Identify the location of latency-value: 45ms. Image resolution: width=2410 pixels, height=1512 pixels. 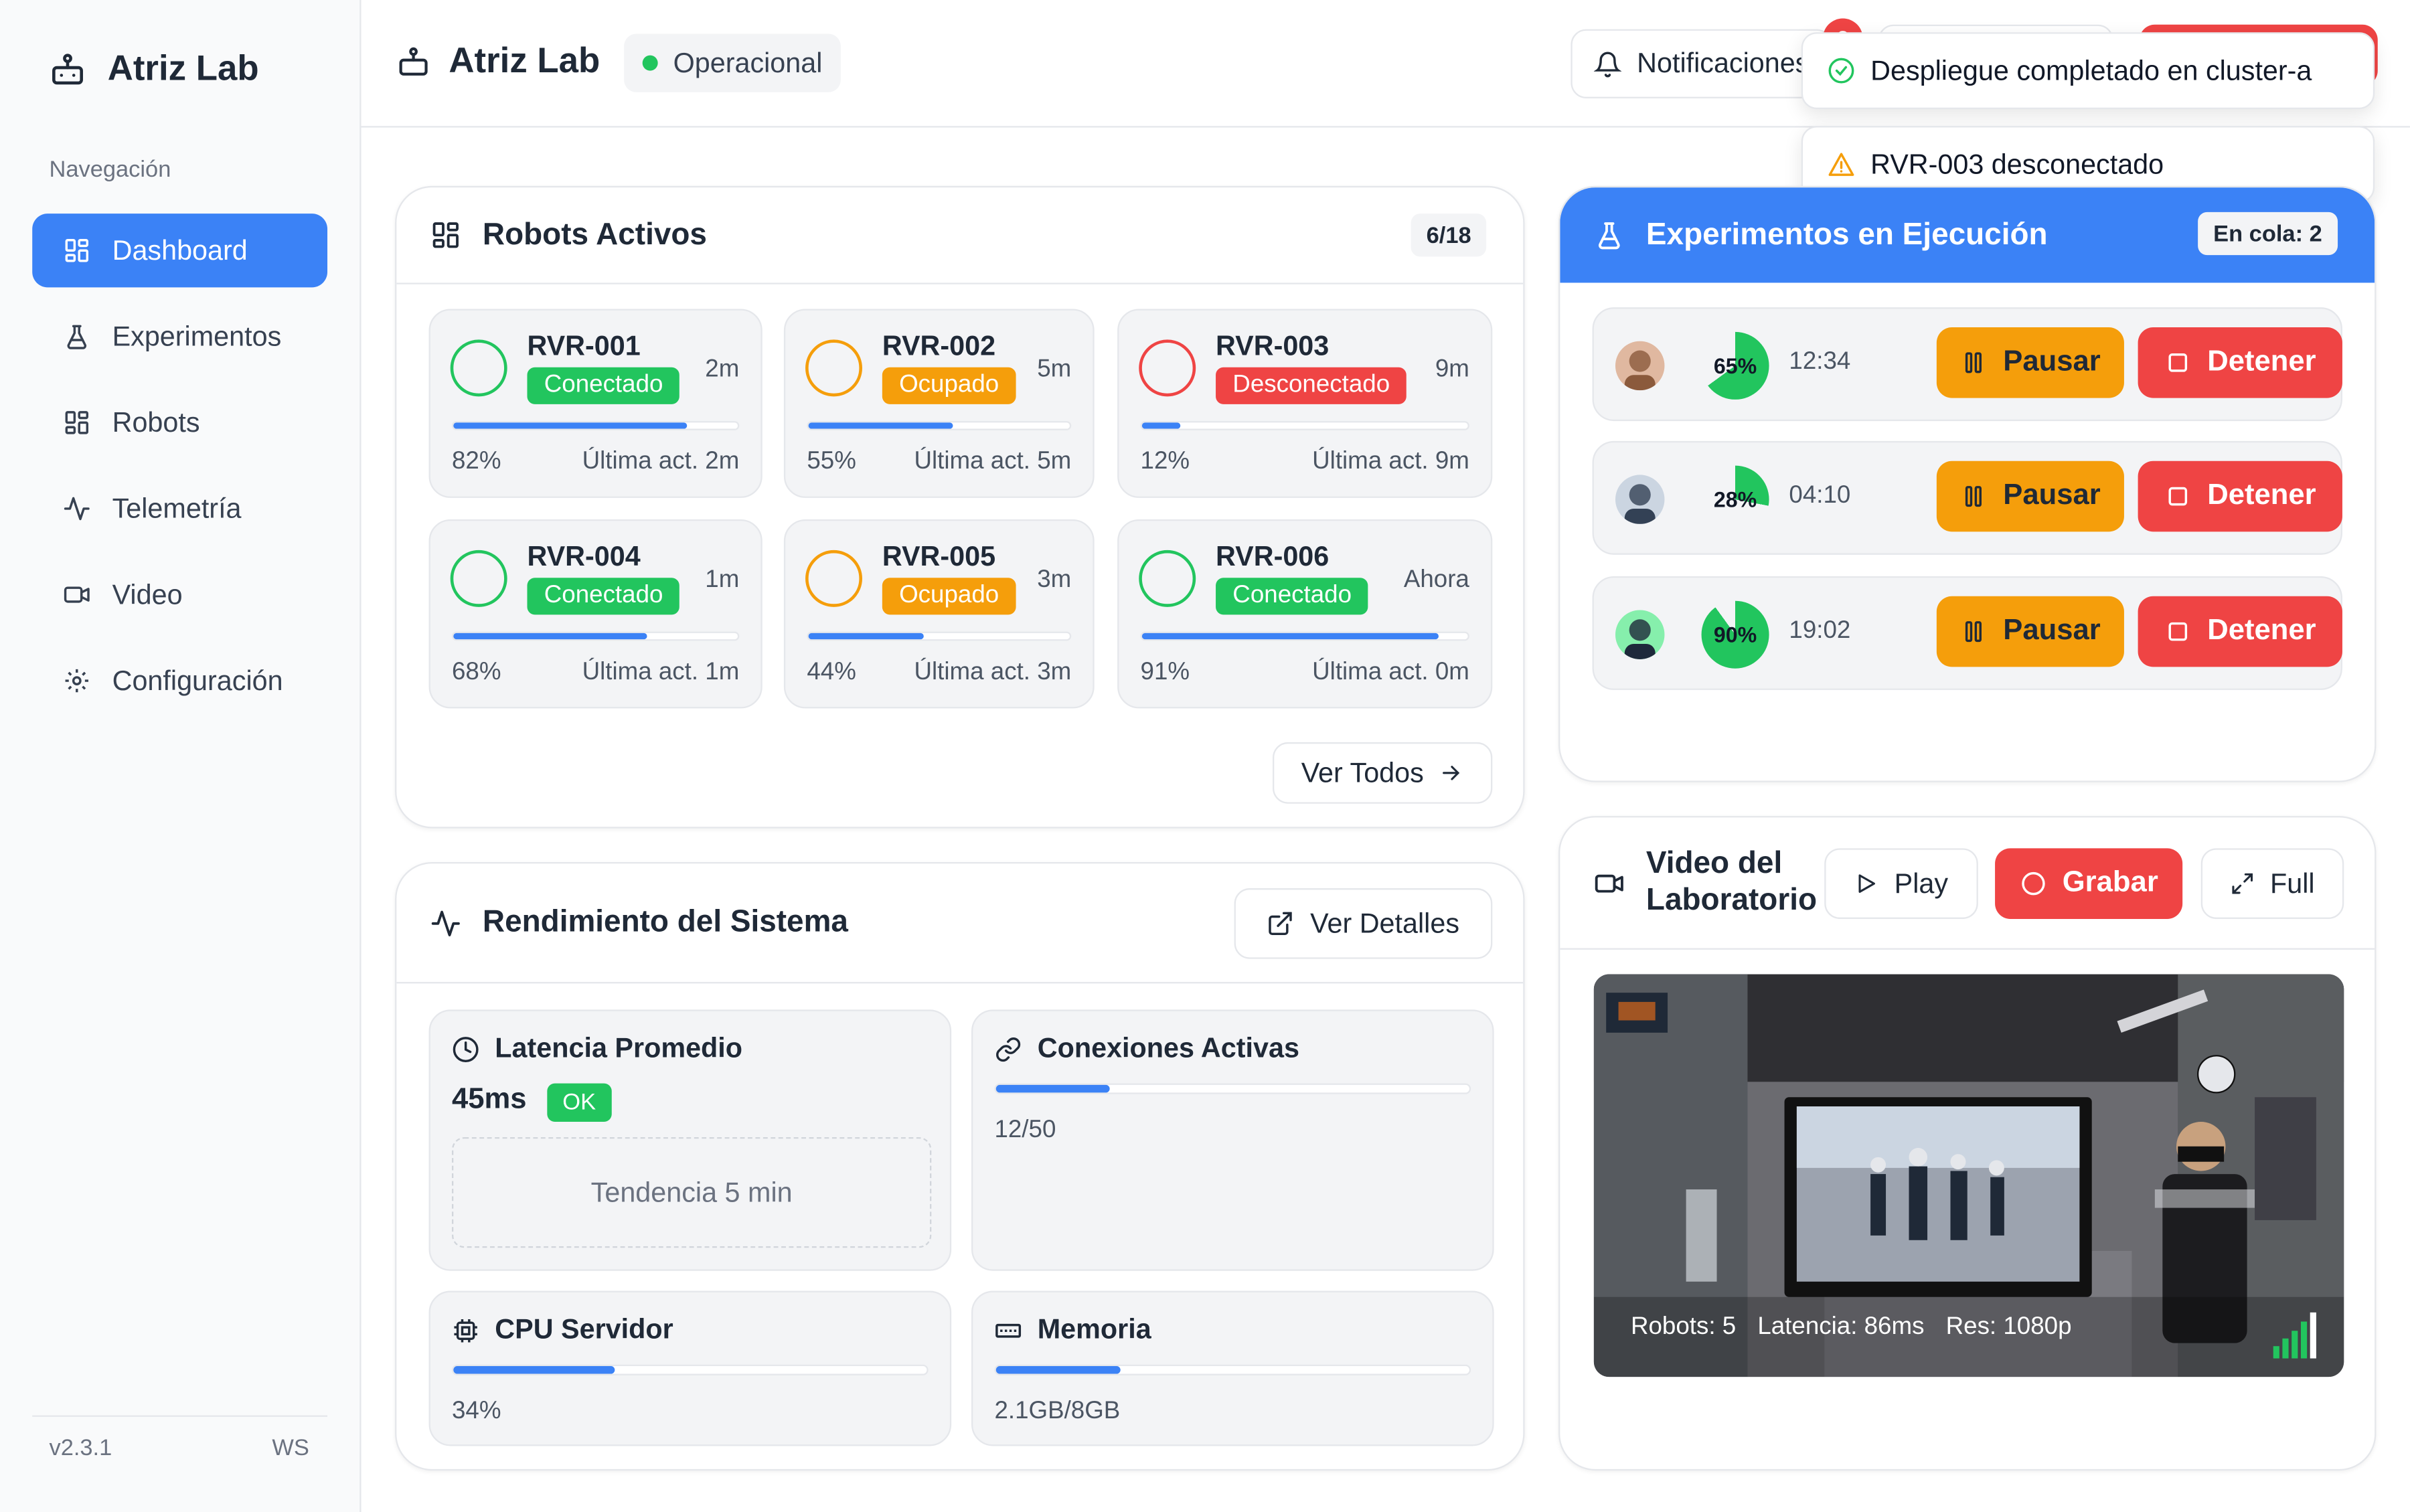
(489, 1099).